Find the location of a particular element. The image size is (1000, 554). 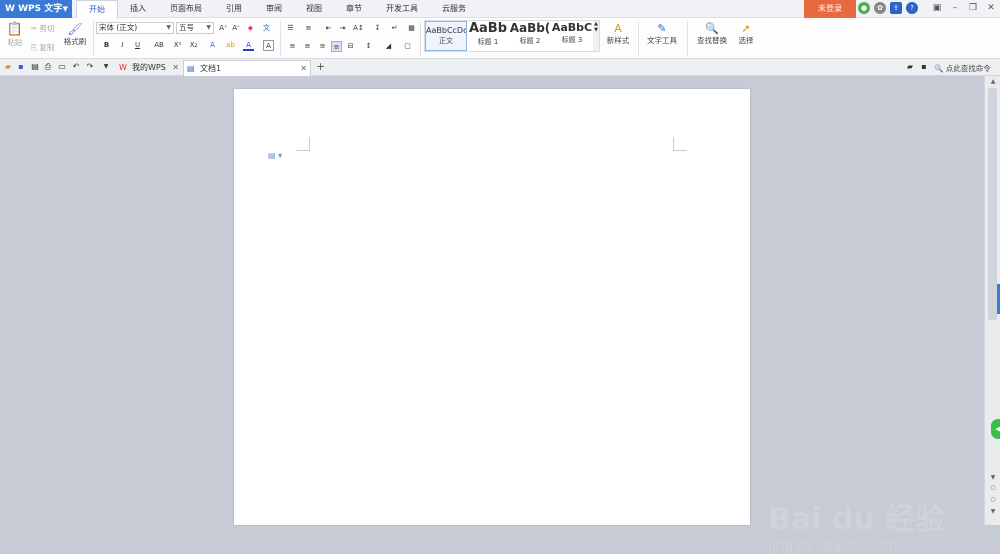

increase-indent-icon: ⇥ is located at coordinates (342, 28).